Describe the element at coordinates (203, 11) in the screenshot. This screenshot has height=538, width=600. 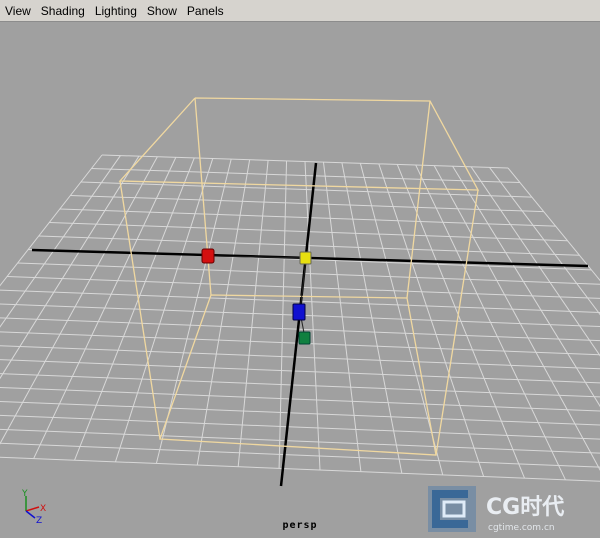
I see `menu-panels: Panels` at that location.